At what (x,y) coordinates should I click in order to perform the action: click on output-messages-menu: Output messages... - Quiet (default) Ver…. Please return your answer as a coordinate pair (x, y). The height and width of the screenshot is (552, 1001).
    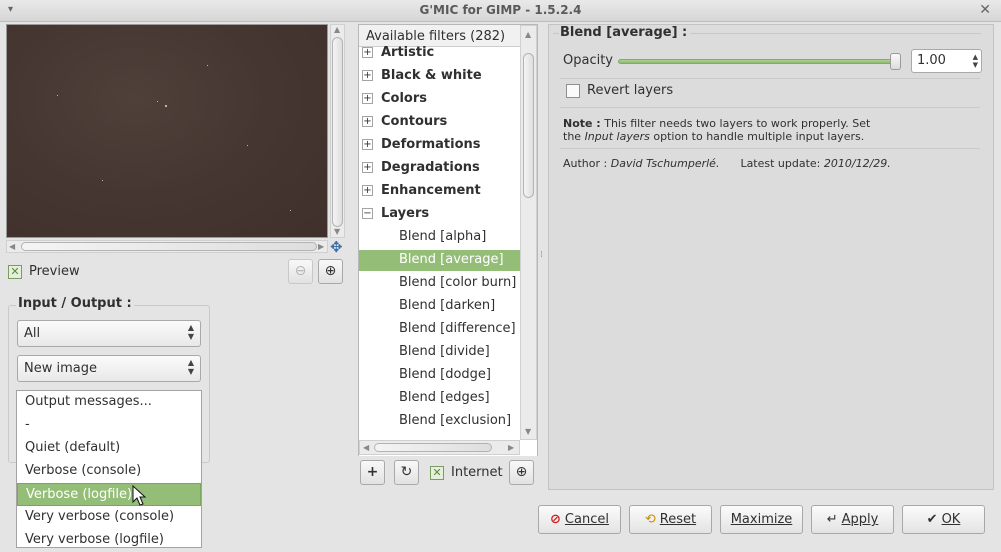
    Looking at the image, I should click on (109, 469).